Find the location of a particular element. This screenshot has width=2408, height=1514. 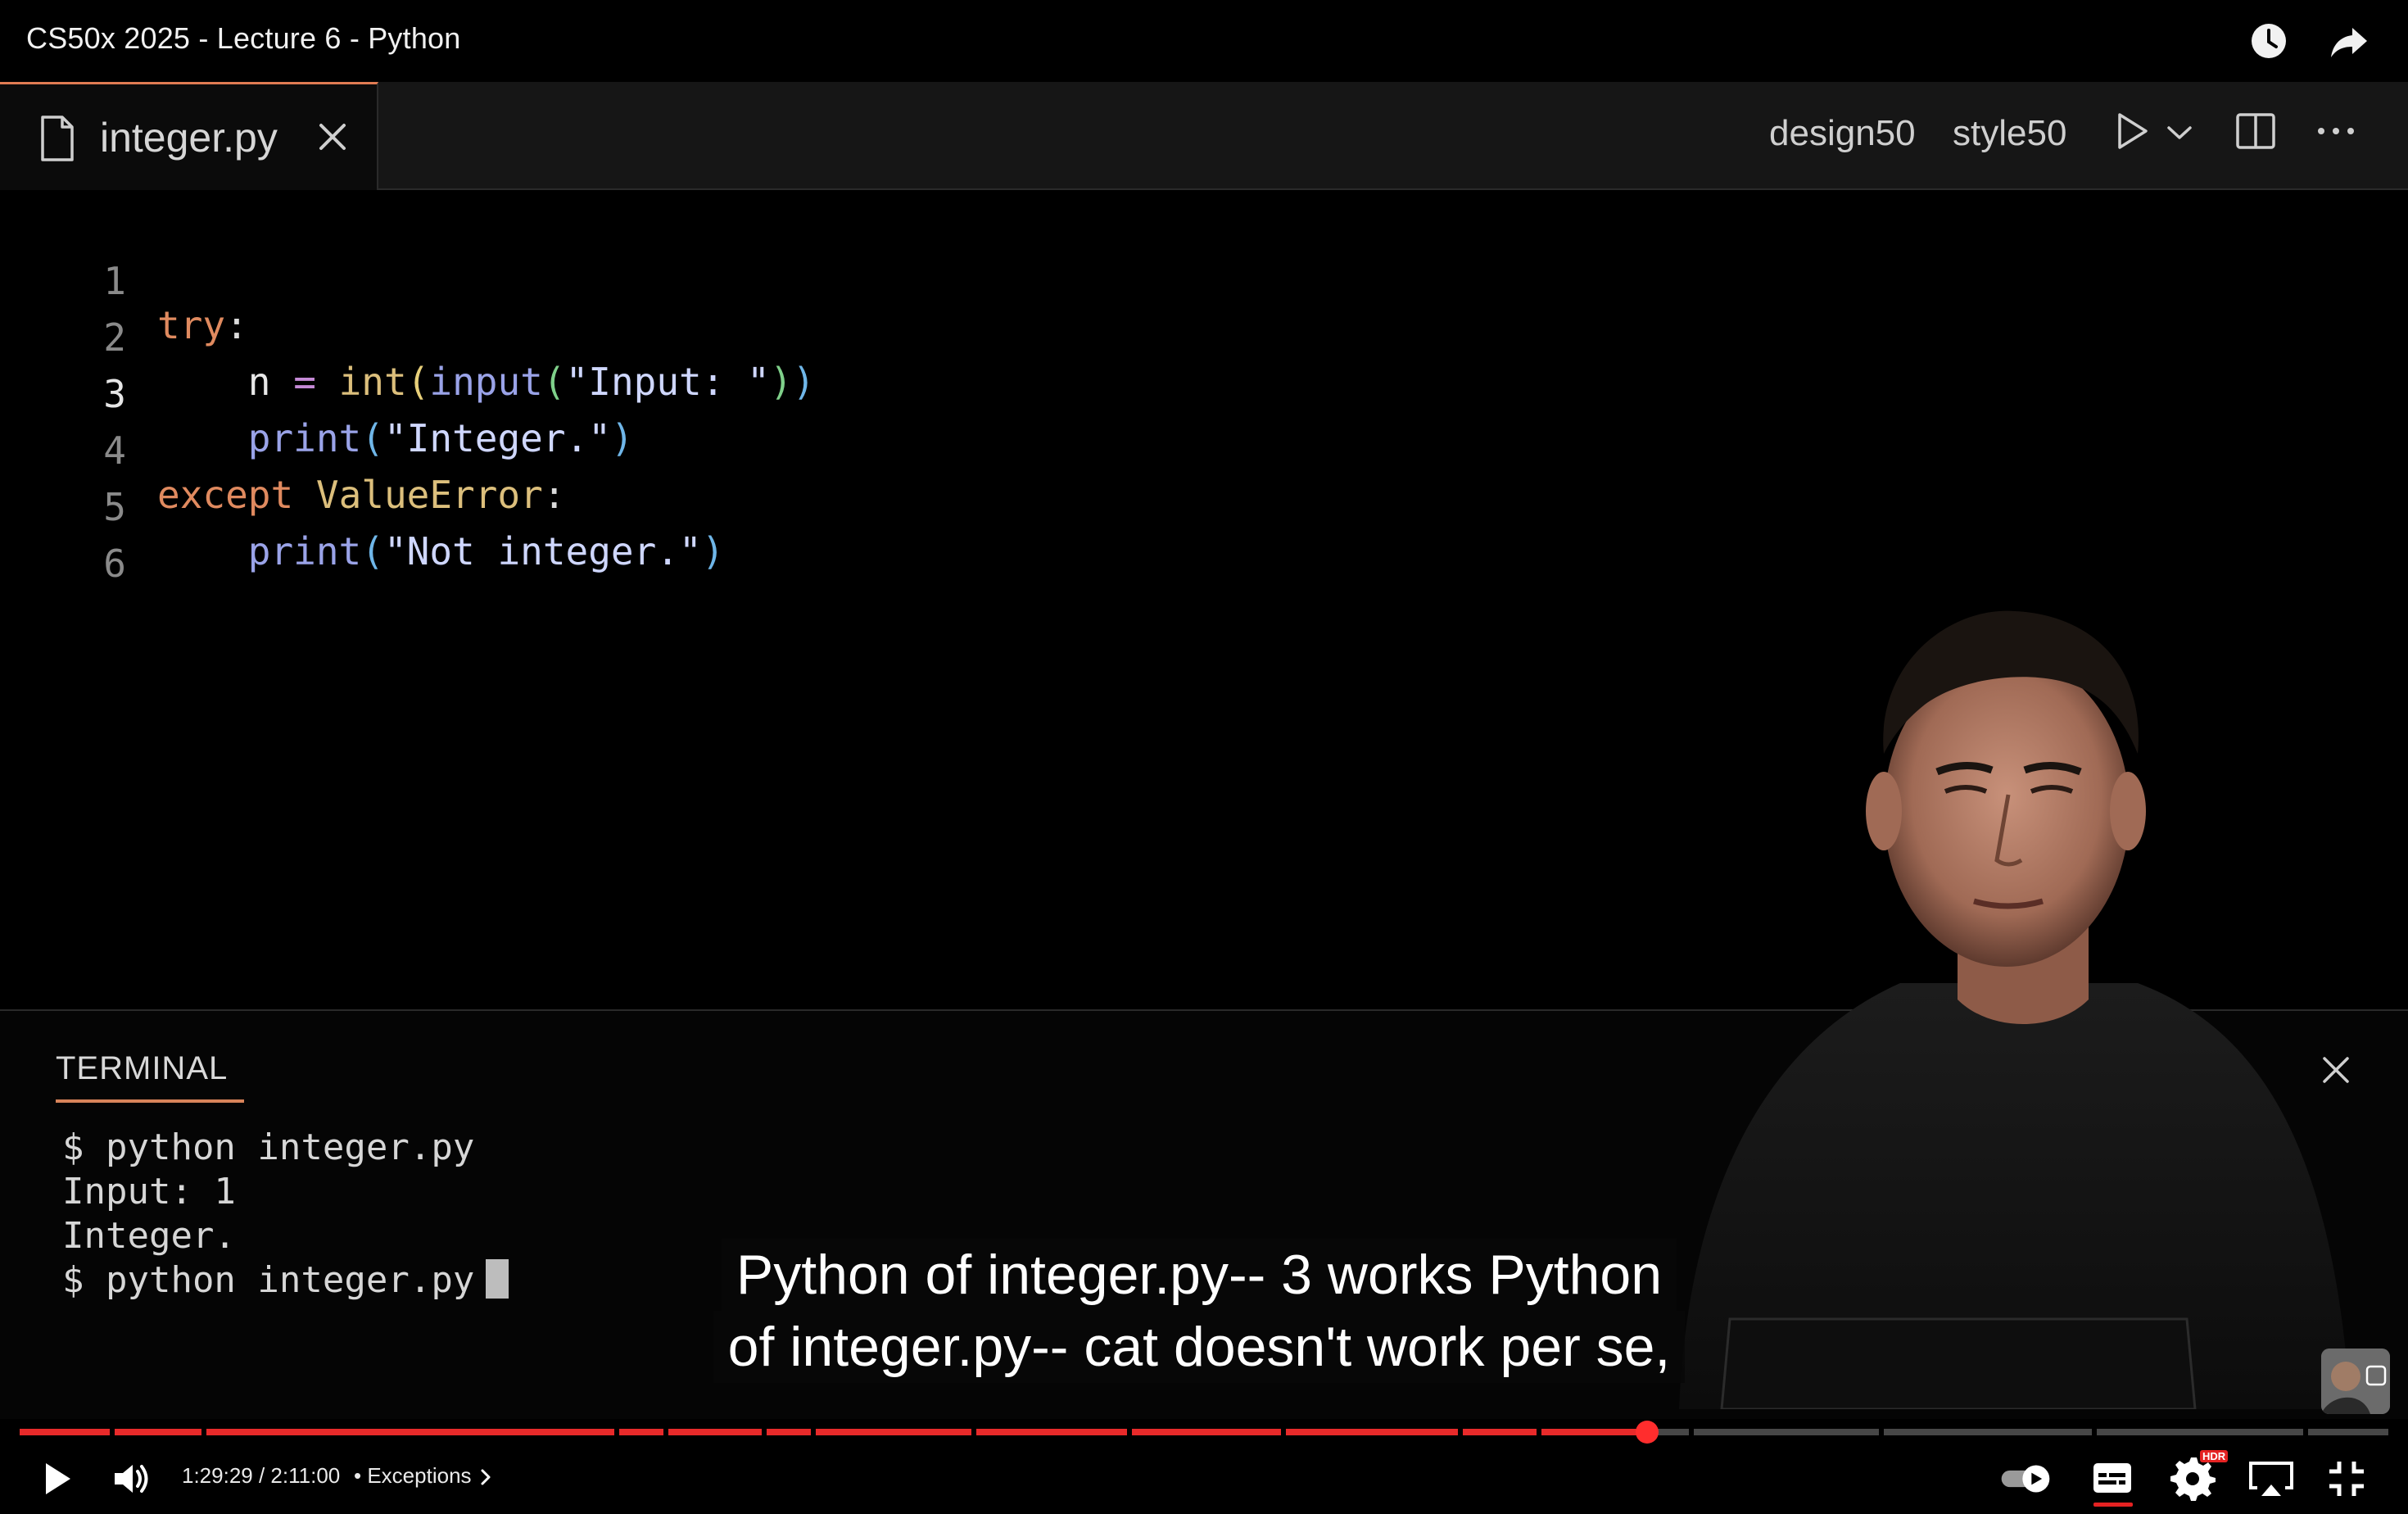

file-icon is located at coordinates (57, 138).